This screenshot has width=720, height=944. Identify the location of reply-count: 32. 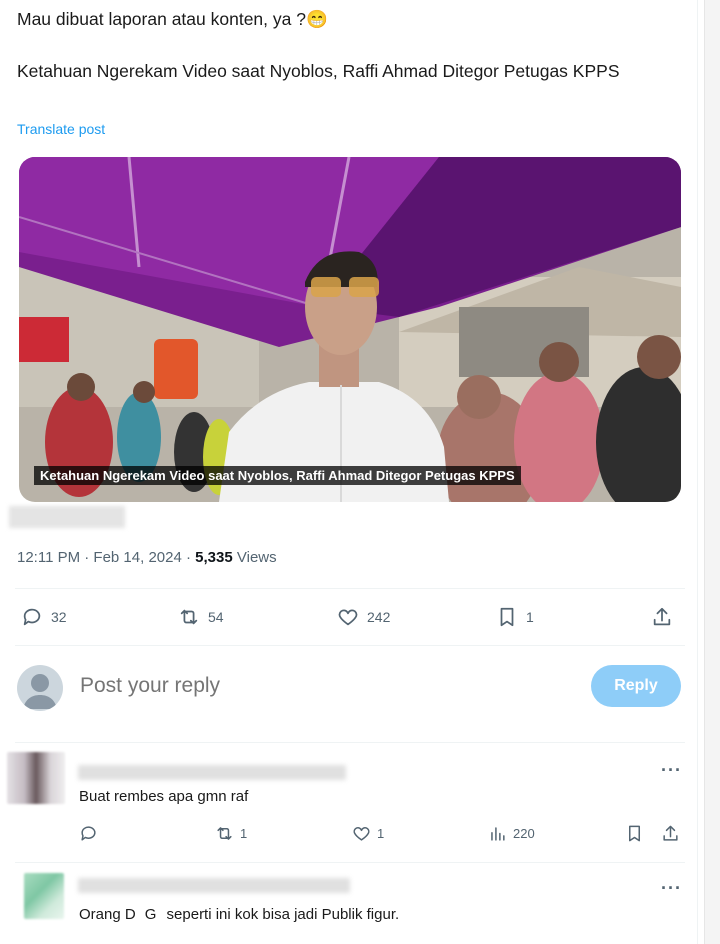
(59, 617).